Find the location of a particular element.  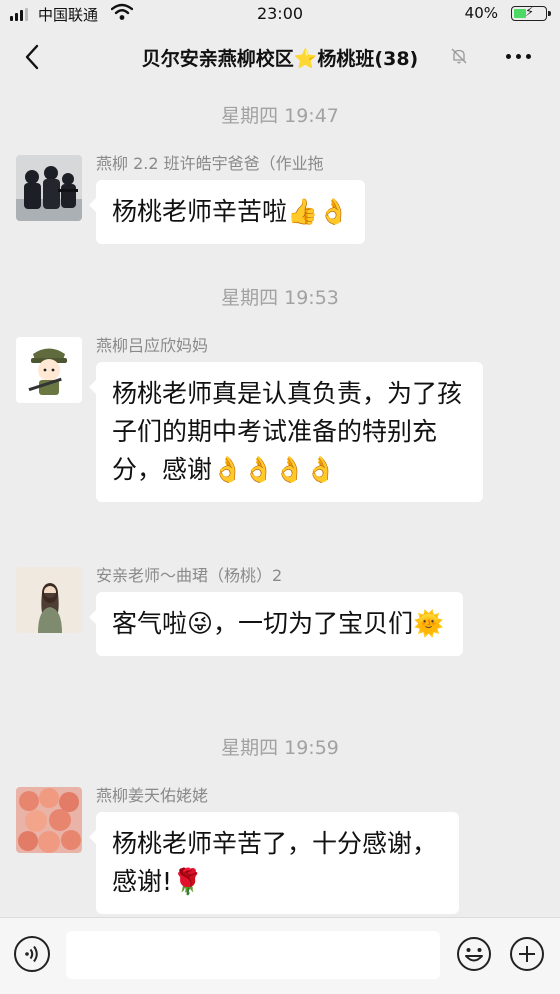

sender-name: 燕柳吕应欣妈妈 is located at coordinates (152, 345).